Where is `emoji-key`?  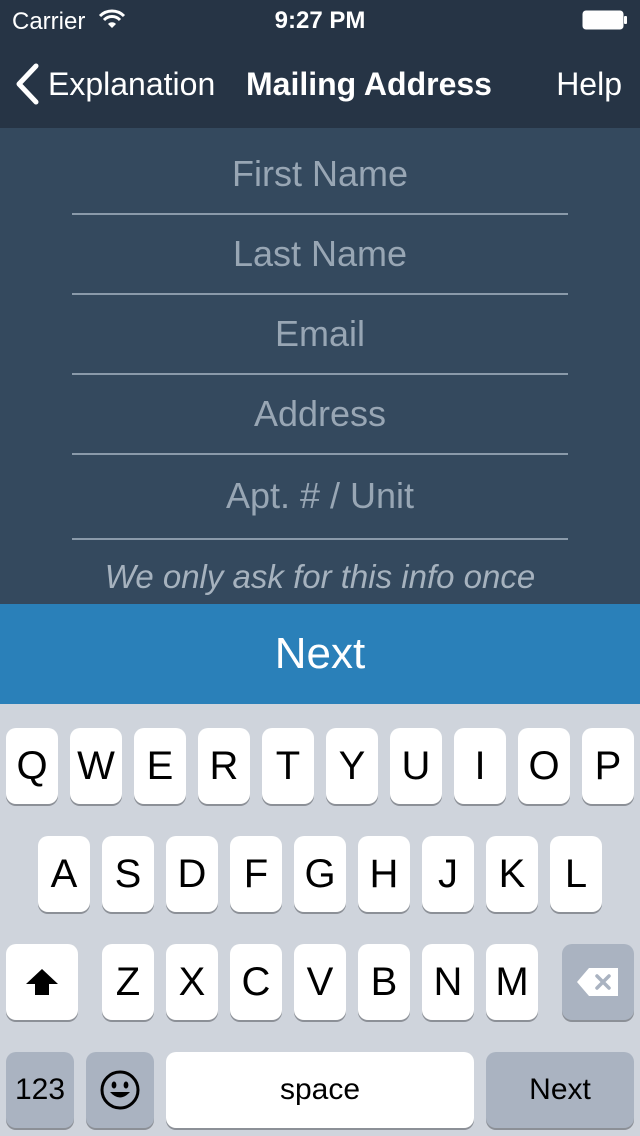
emoji-key is located at coordinates (120, 1090).